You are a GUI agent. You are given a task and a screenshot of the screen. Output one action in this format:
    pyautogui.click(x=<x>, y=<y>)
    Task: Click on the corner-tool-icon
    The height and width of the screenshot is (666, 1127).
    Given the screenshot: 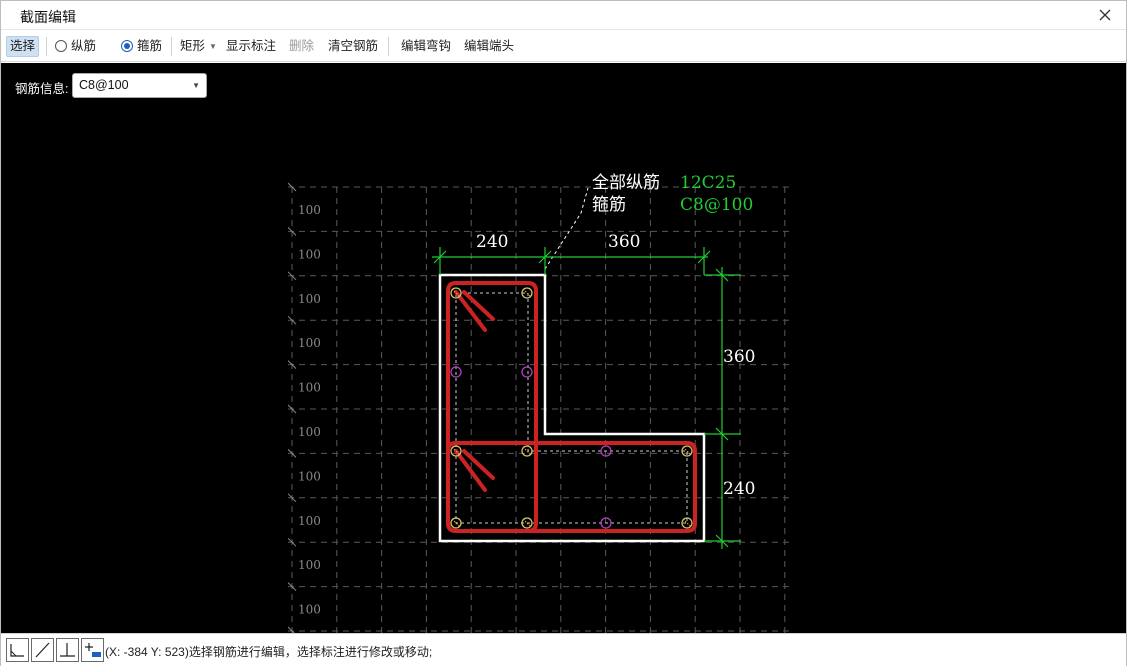 What is the action you would take?
    pyautogui.click(x=17, y=650)
    